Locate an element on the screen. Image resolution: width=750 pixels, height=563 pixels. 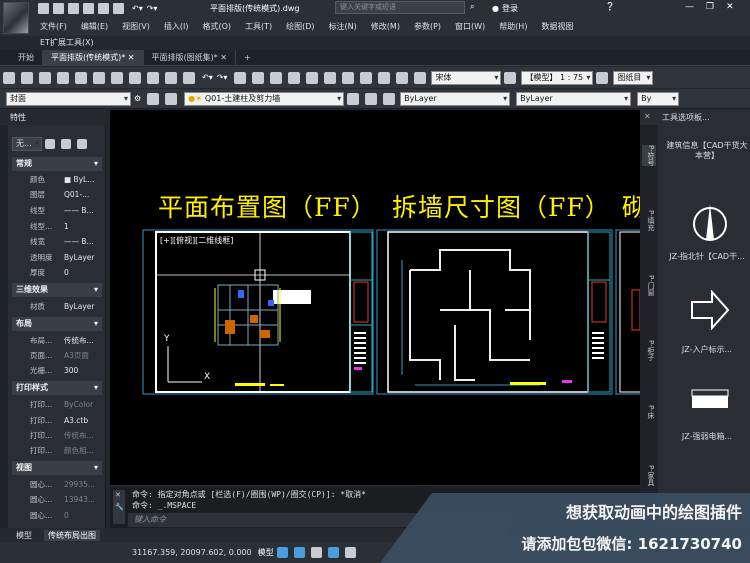
layer-previous-icon is located at coordinates (371, 98).